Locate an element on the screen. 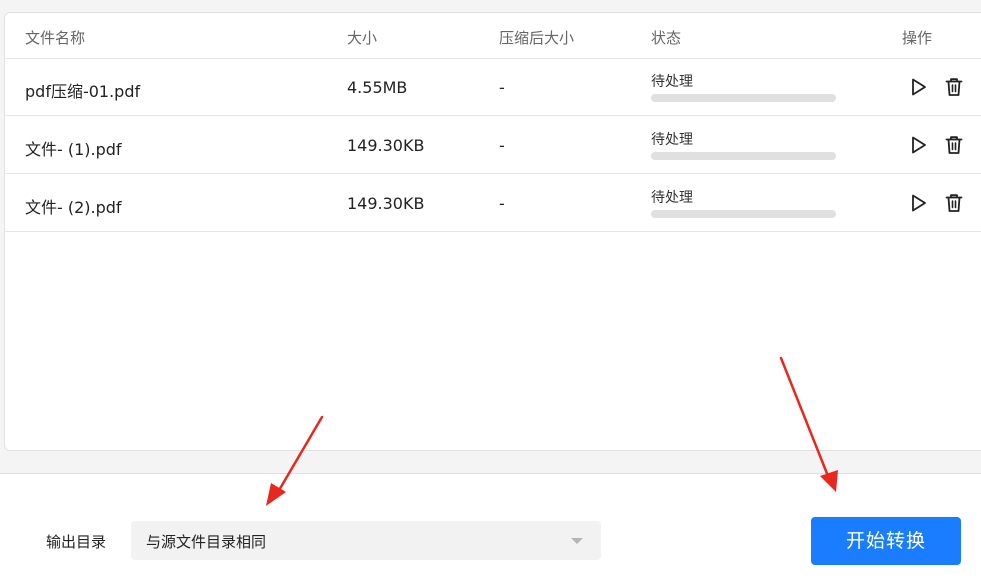  header-actions: 操作 is located at coordinates (917, 38).